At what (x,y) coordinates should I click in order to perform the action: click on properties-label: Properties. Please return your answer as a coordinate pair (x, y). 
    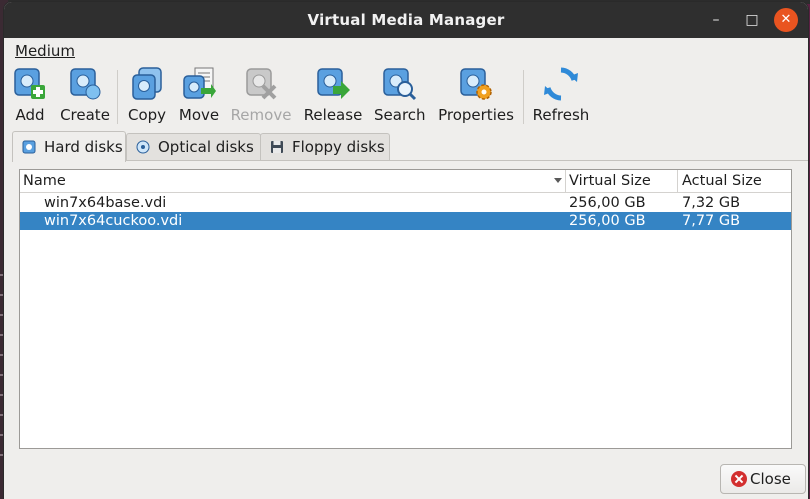
    Looking at the image, I should click on (476, 115).